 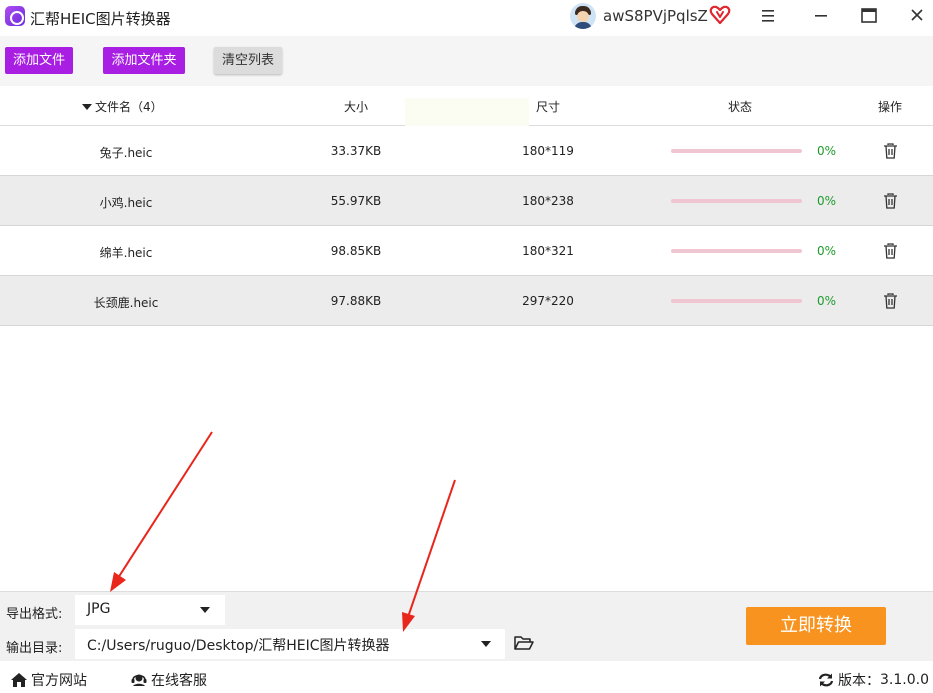 What do you see at coordinates (466, 677) in the screenshot?
I see `footer: 官方网站 在线客服 版本： 3.1.0.0` at bounding box center [466, 677].